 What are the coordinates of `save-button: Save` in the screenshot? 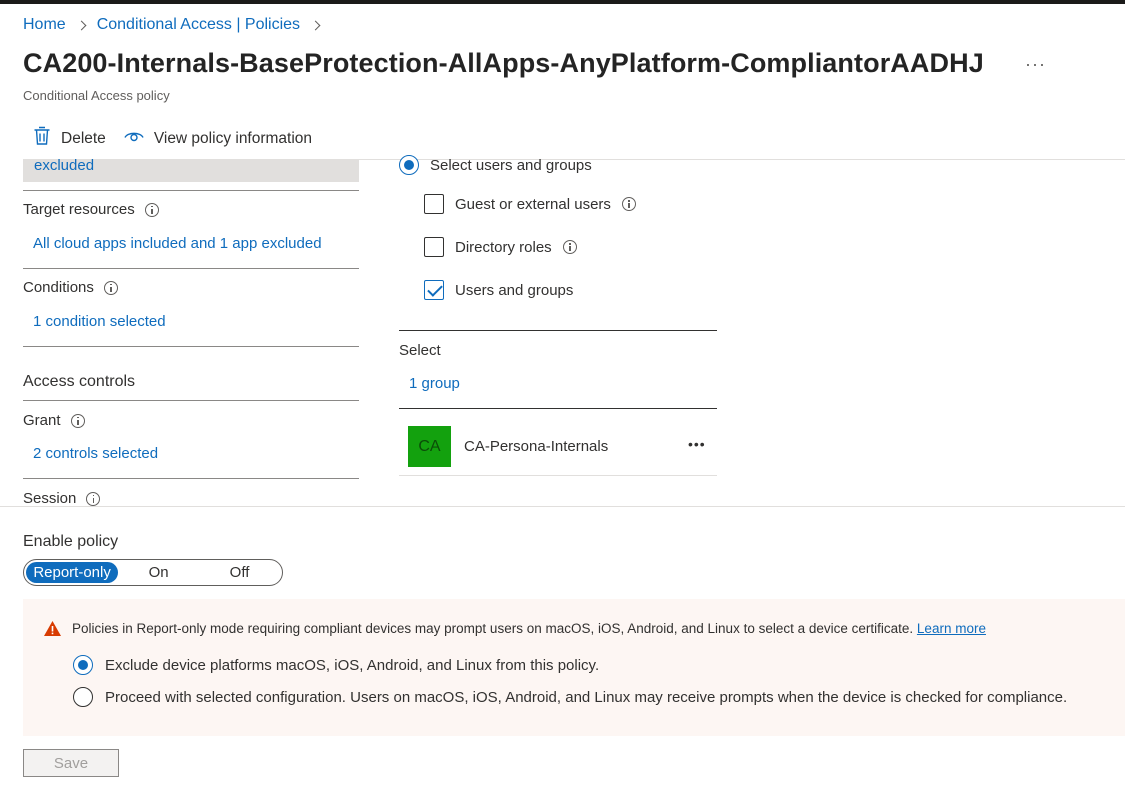 It's located at (71, 763).